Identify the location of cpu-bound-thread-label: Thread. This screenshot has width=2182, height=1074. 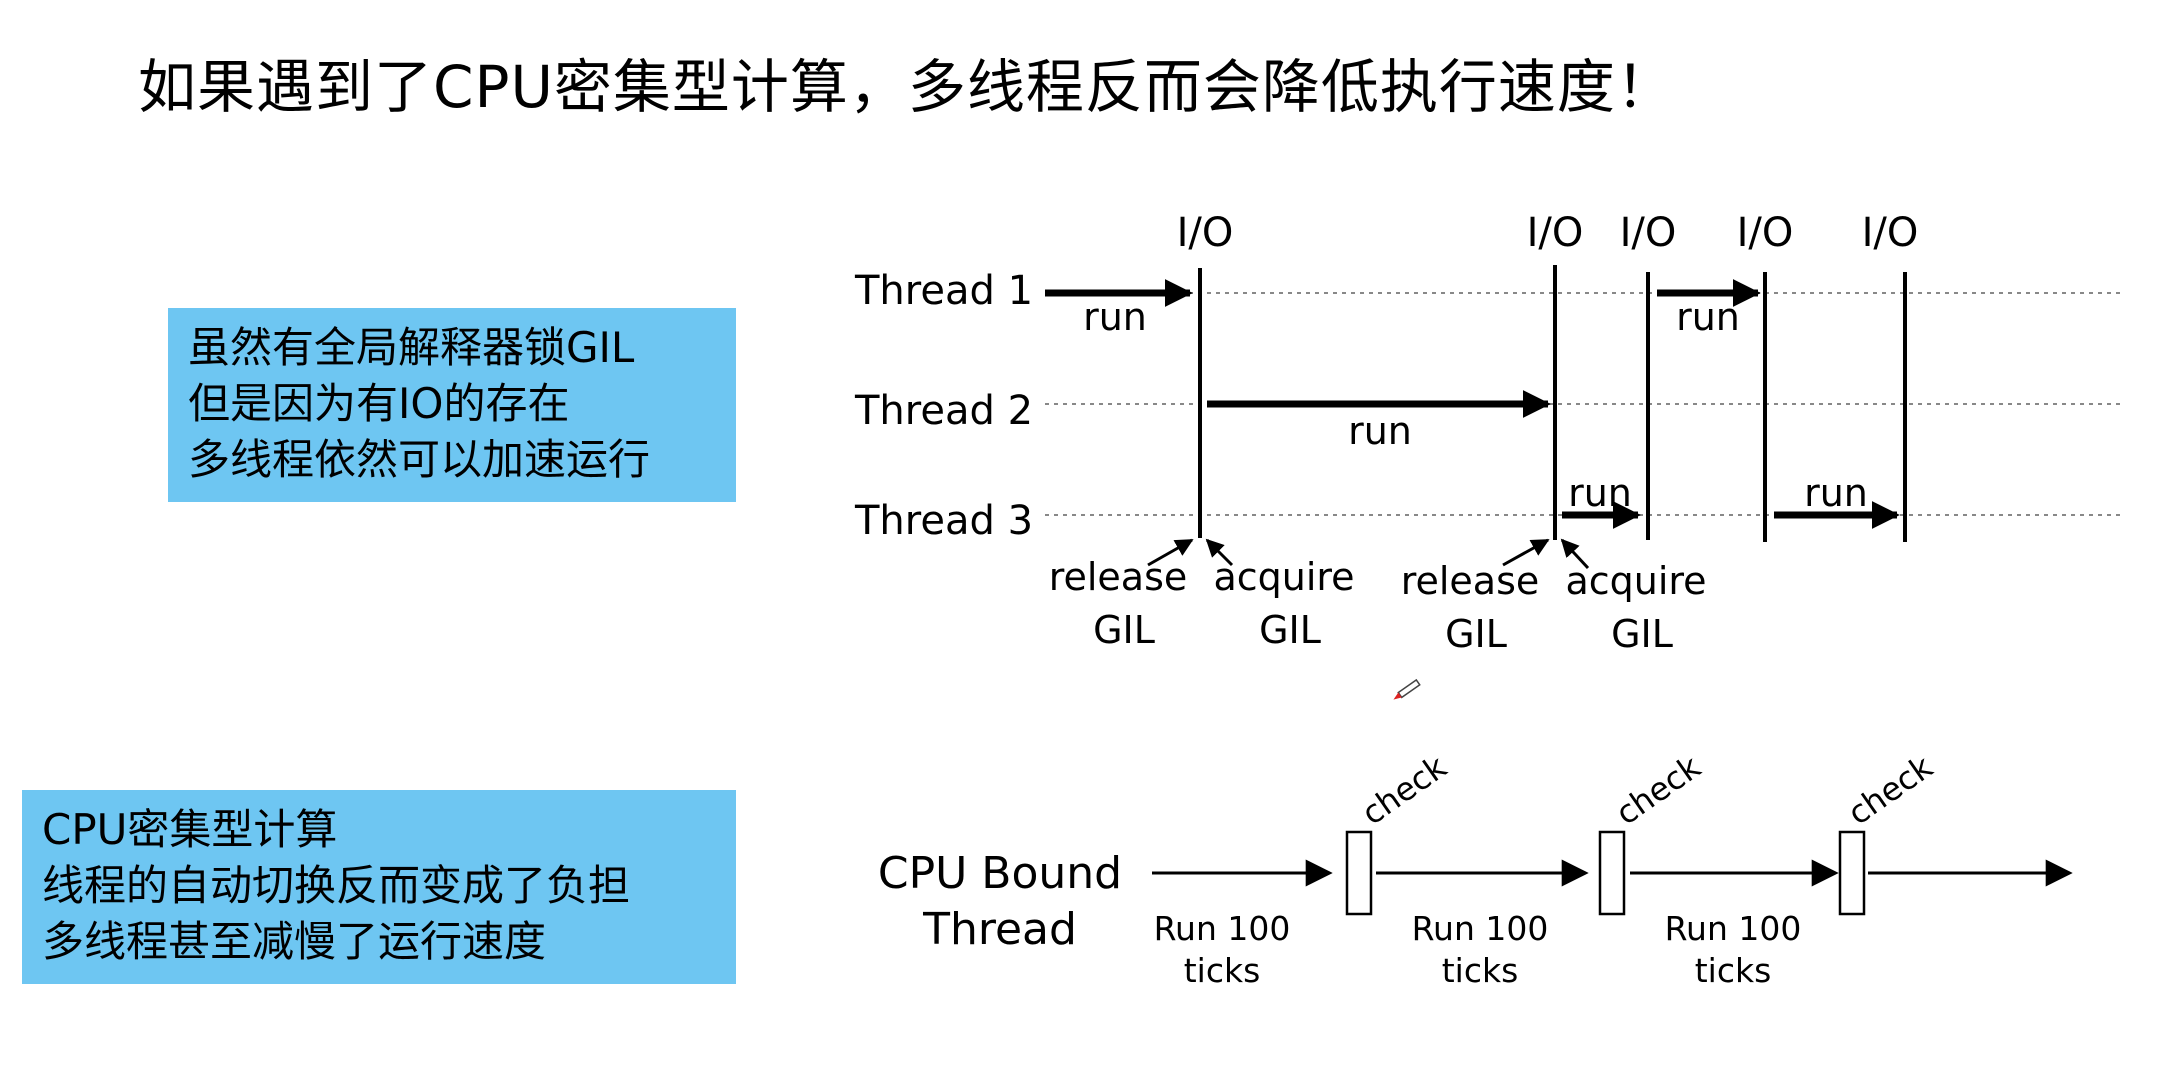
(999, 929).